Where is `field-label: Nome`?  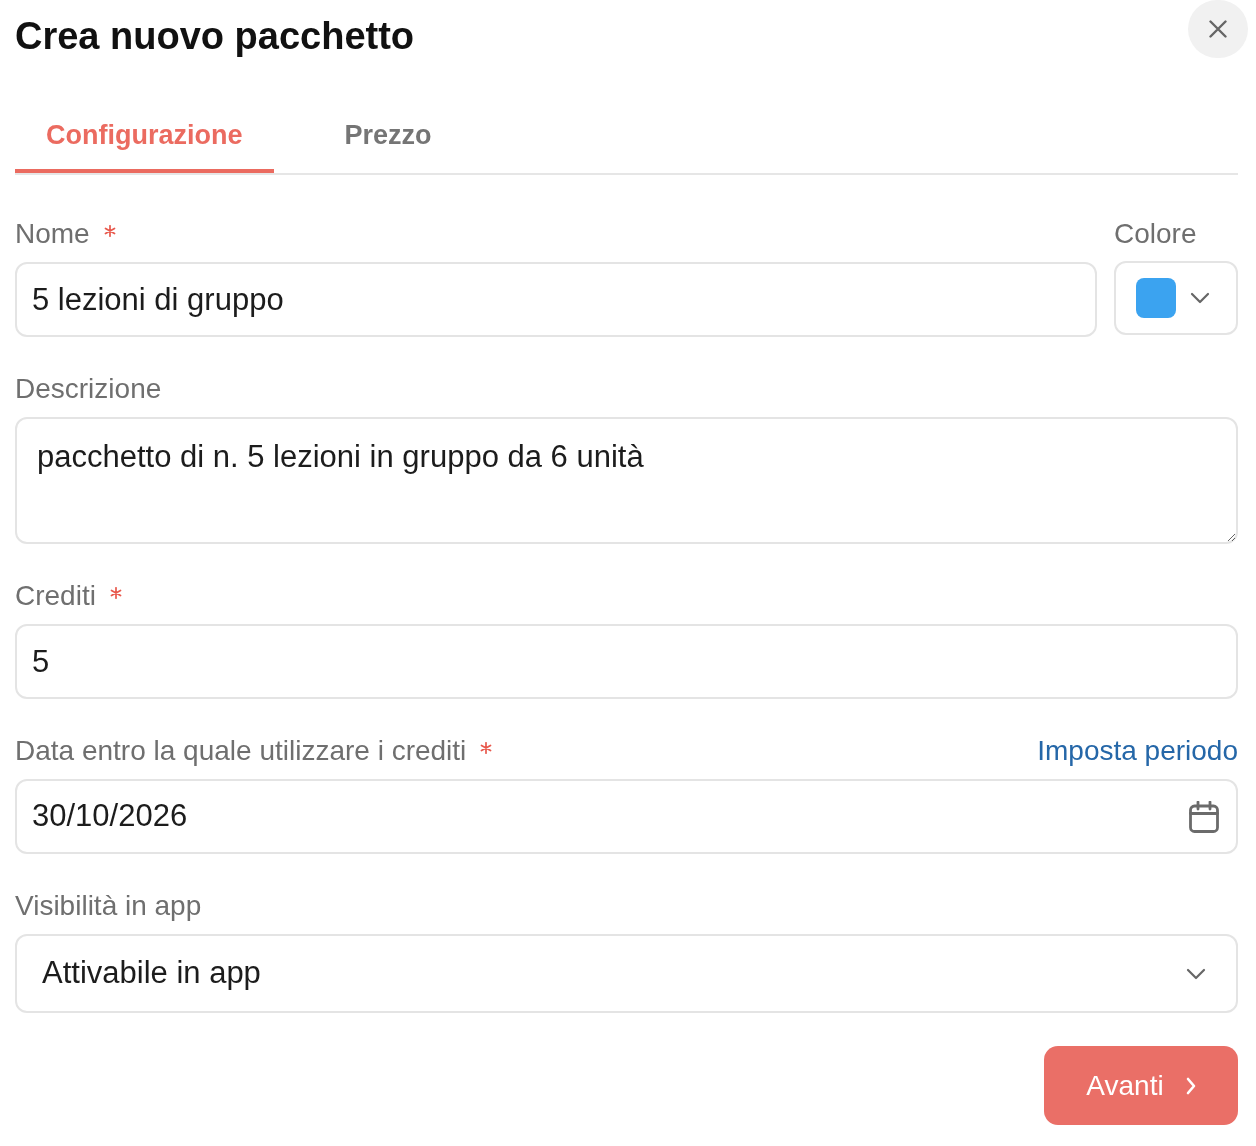 field-label: Nome is located at coordinates (52, 234).